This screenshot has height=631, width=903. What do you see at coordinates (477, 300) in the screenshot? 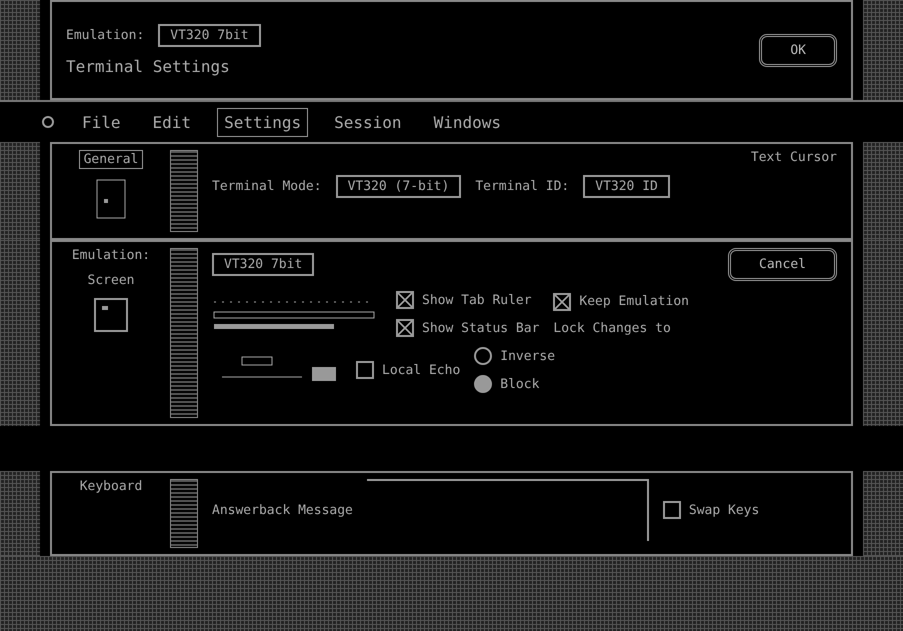
I see `checkbox-label: Show Tab Ruler` at bounding box center [477, 300].